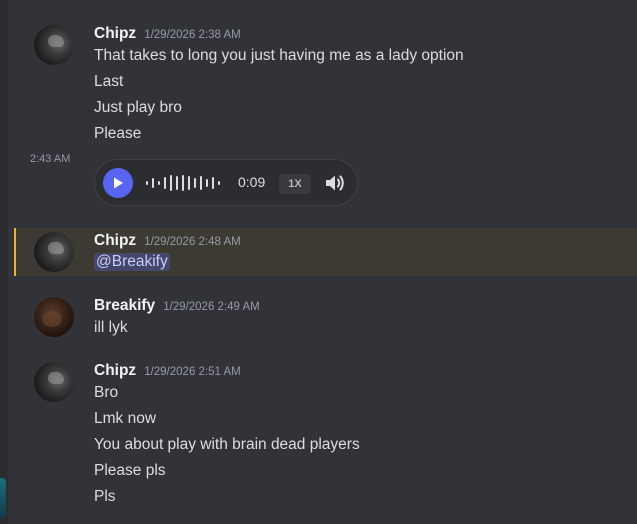 This screenshot has height=524, width=637. I want to click on message-timestamp: 1/29/2026 2:49 AM, so click(211, 307).